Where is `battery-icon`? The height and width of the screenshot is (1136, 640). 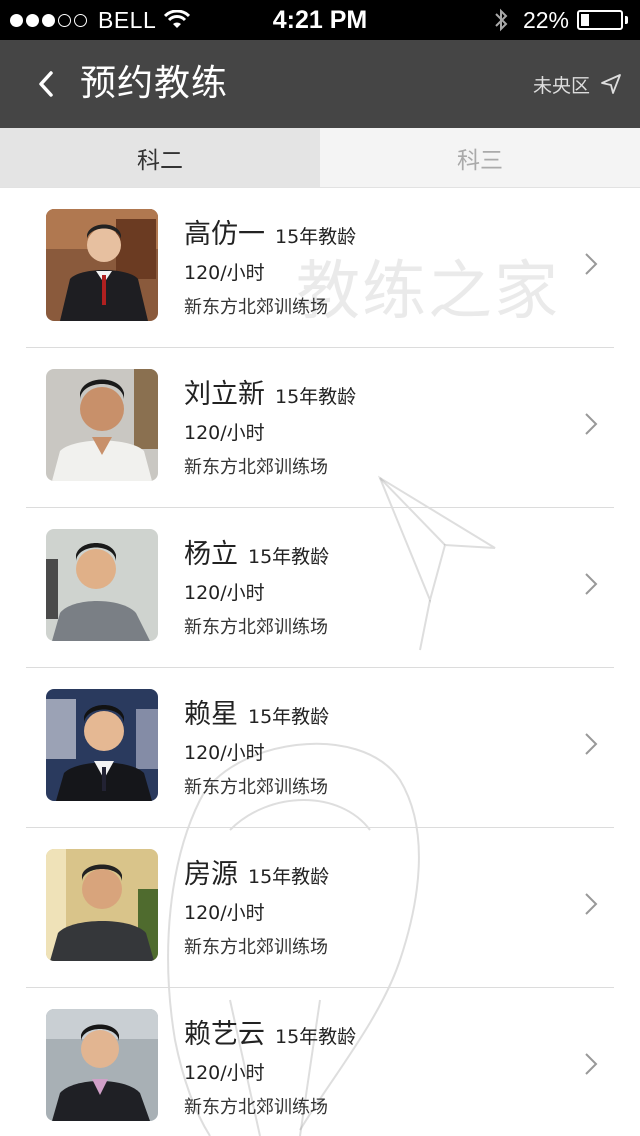 battery-icon is located at coordinates (600, 20).